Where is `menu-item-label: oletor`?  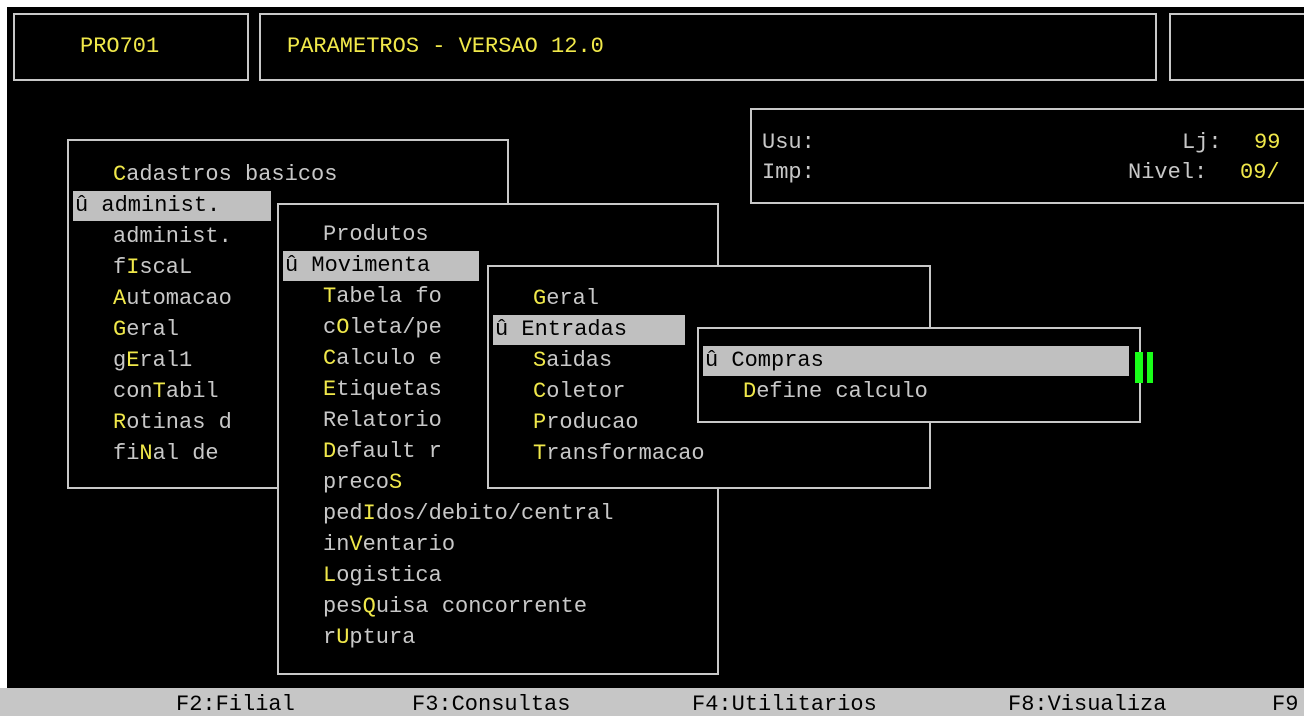 menu-item-label: oletor is located at coordinates (586, 391).